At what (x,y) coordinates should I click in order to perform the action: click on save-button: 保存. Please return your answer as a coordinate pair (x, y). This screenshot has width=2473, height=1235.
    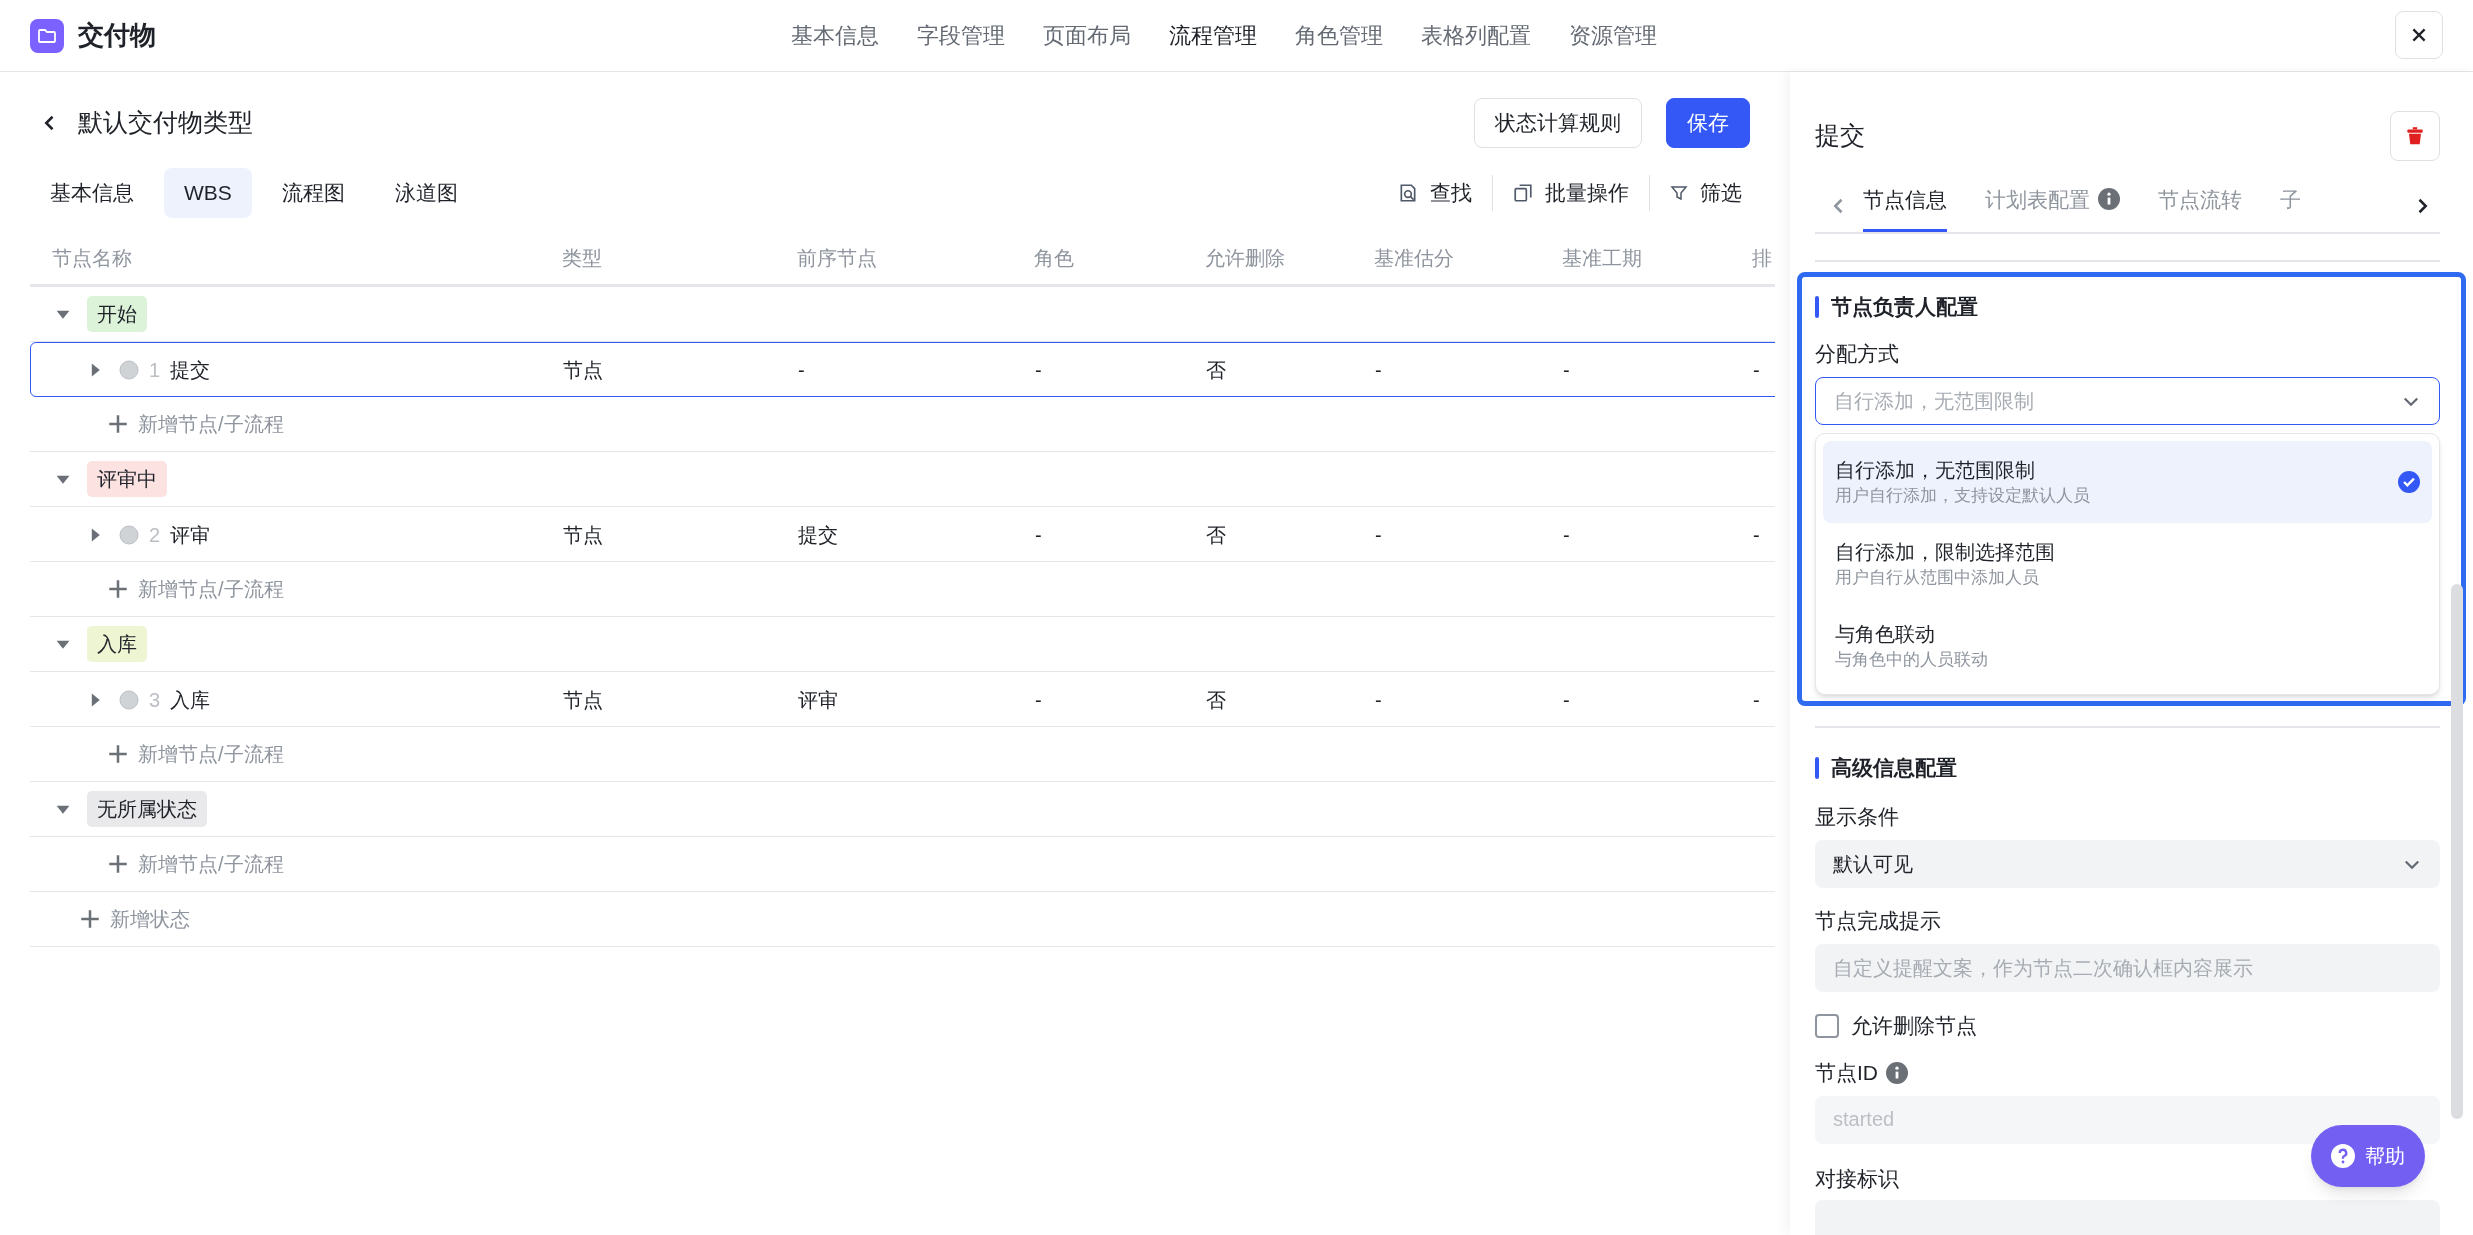
    Looking at the image, I should click on (1708, 123).